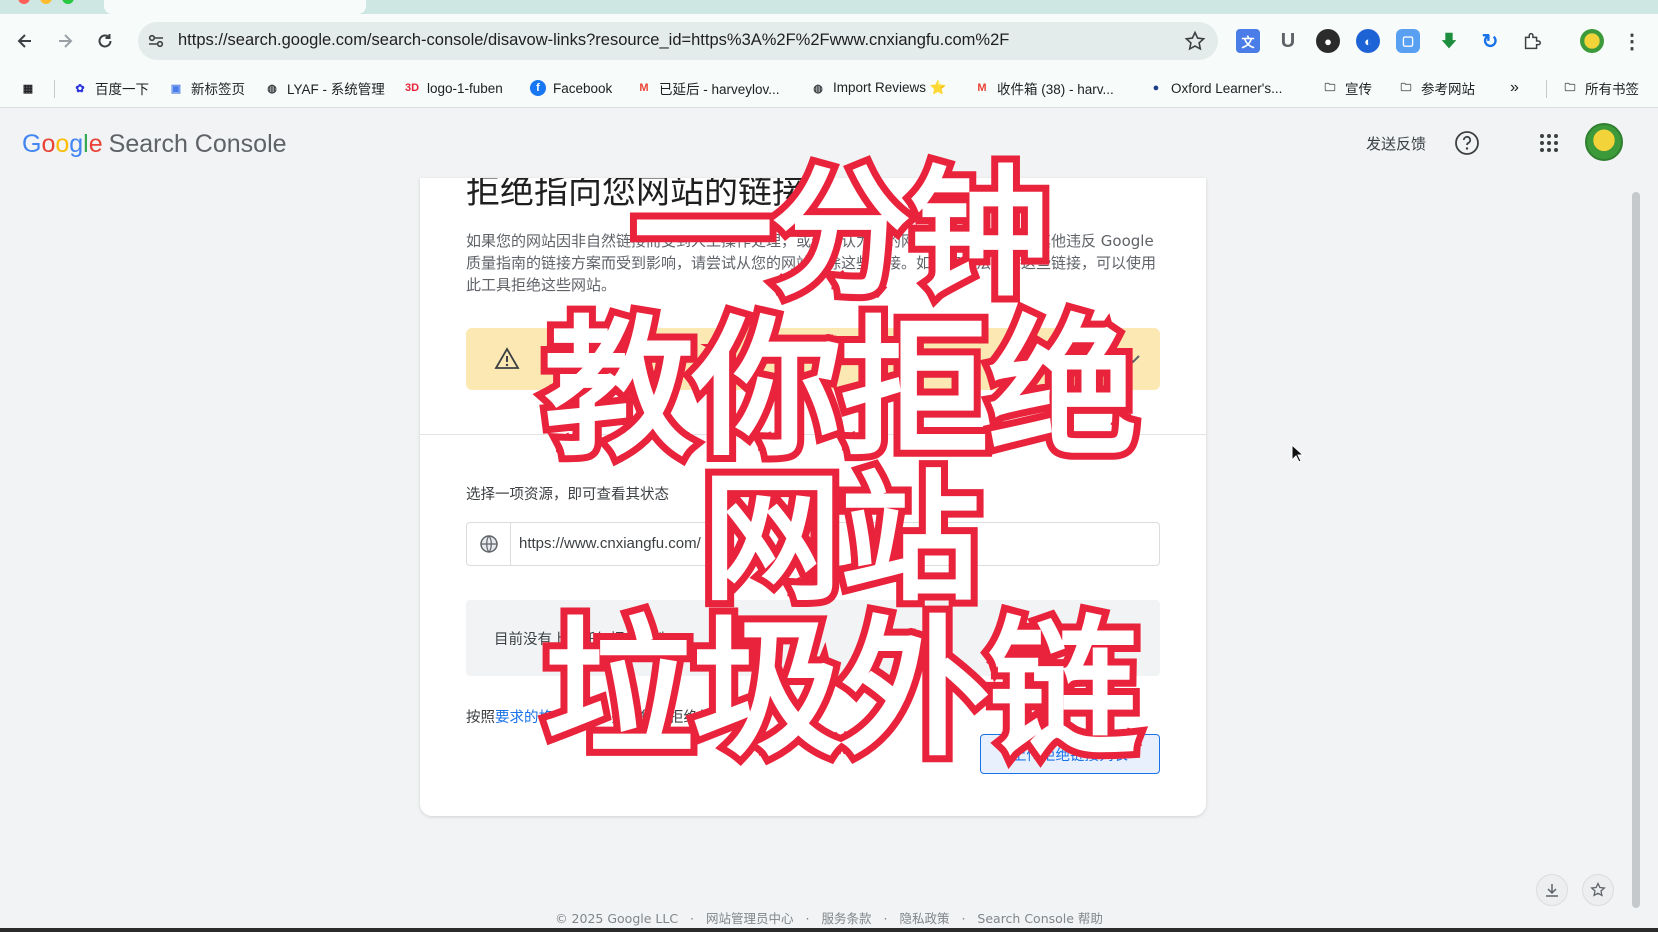 The image size is (1658, 932). I want to click on upload-disavow-list-button: 上传拒绝链接列表, so click(1070, 754).